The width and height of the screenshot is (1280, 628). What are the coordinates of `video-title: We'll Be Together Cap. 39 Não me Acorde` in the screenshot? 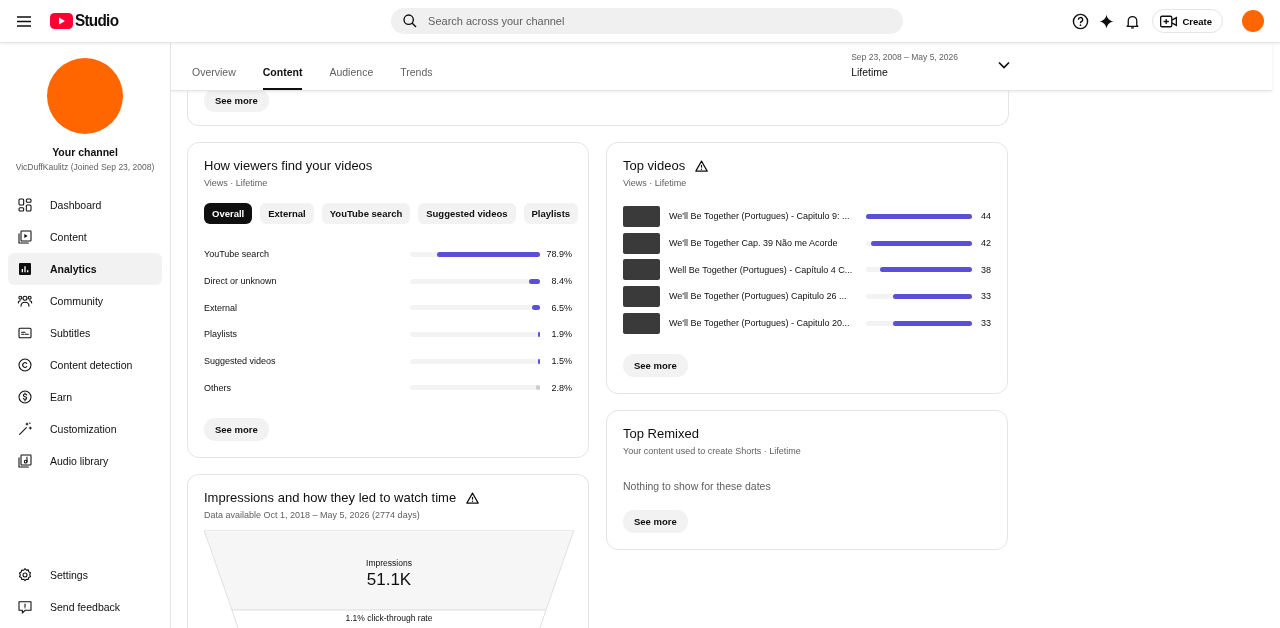 It's located at (762, 243).